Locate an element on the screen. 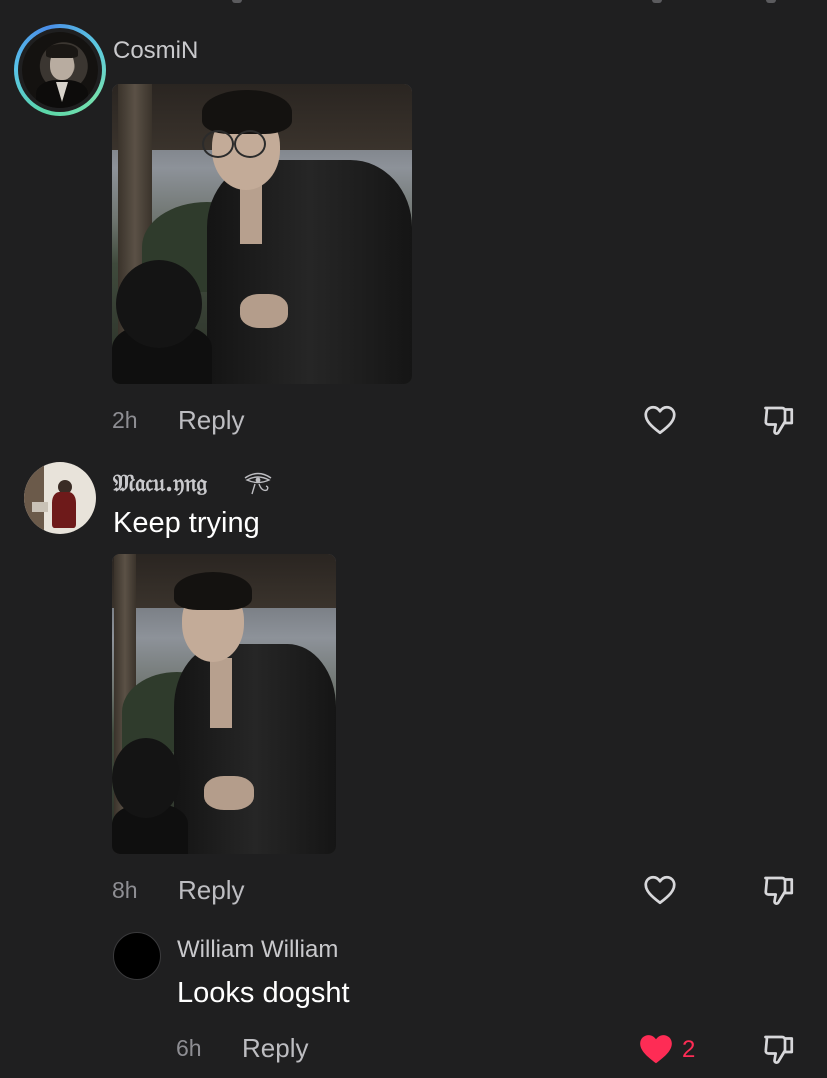  reply-username: William William is located at coordinates (257, 950).